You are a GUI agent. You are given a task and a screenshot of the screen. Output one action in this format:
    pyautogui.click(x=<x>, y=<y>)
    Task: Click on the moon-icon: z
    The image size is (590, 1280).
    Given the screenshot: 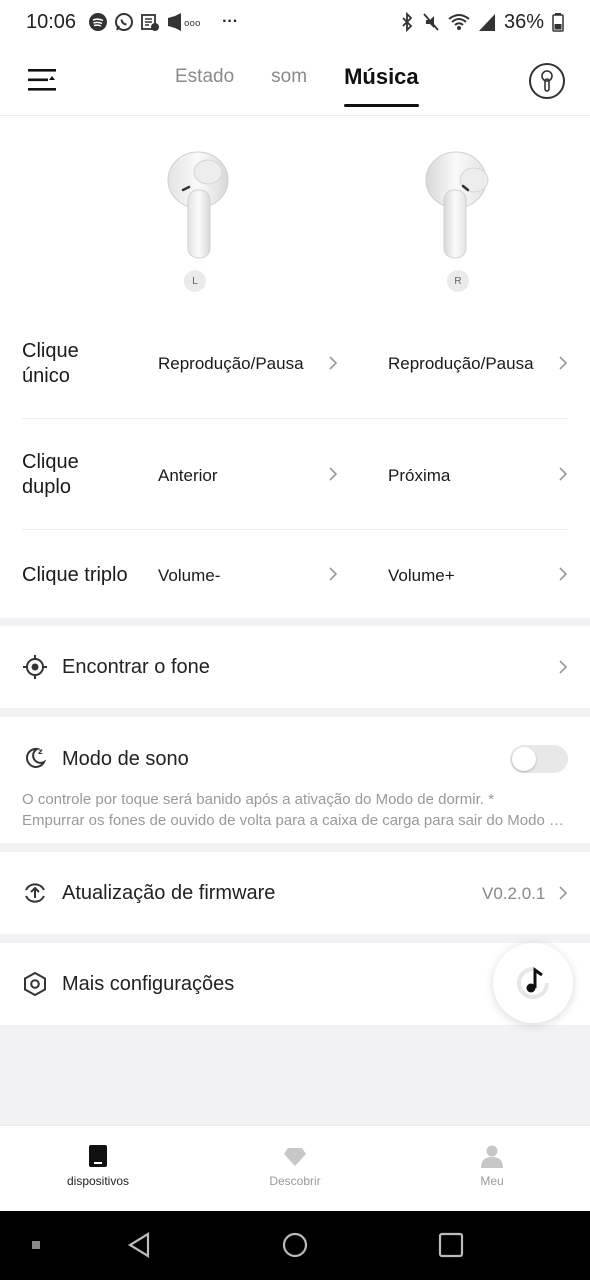 What is the action you would take?
    pyautogui.click(x=36, y=757)
    